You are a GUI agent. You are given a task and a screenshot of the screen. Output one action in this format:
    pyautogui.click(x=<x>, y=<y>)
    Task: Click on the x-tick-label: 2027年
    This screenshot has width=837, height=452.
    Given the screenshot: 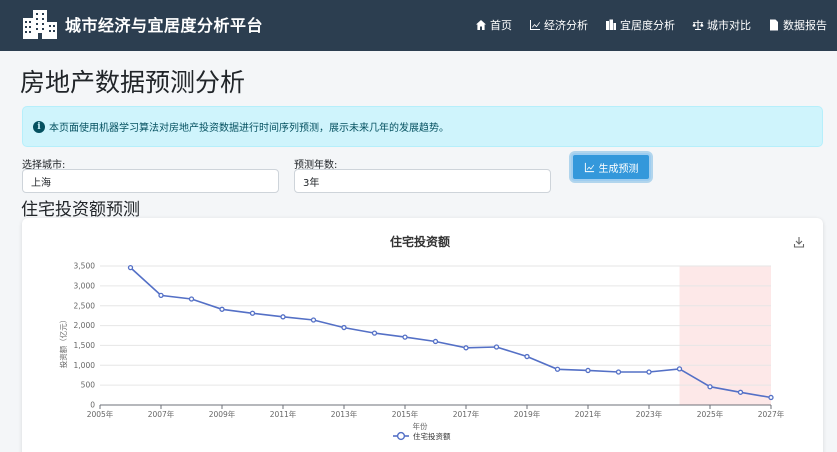 What is the action you would take?
    pyautogui.click(x=771, y=414)
    